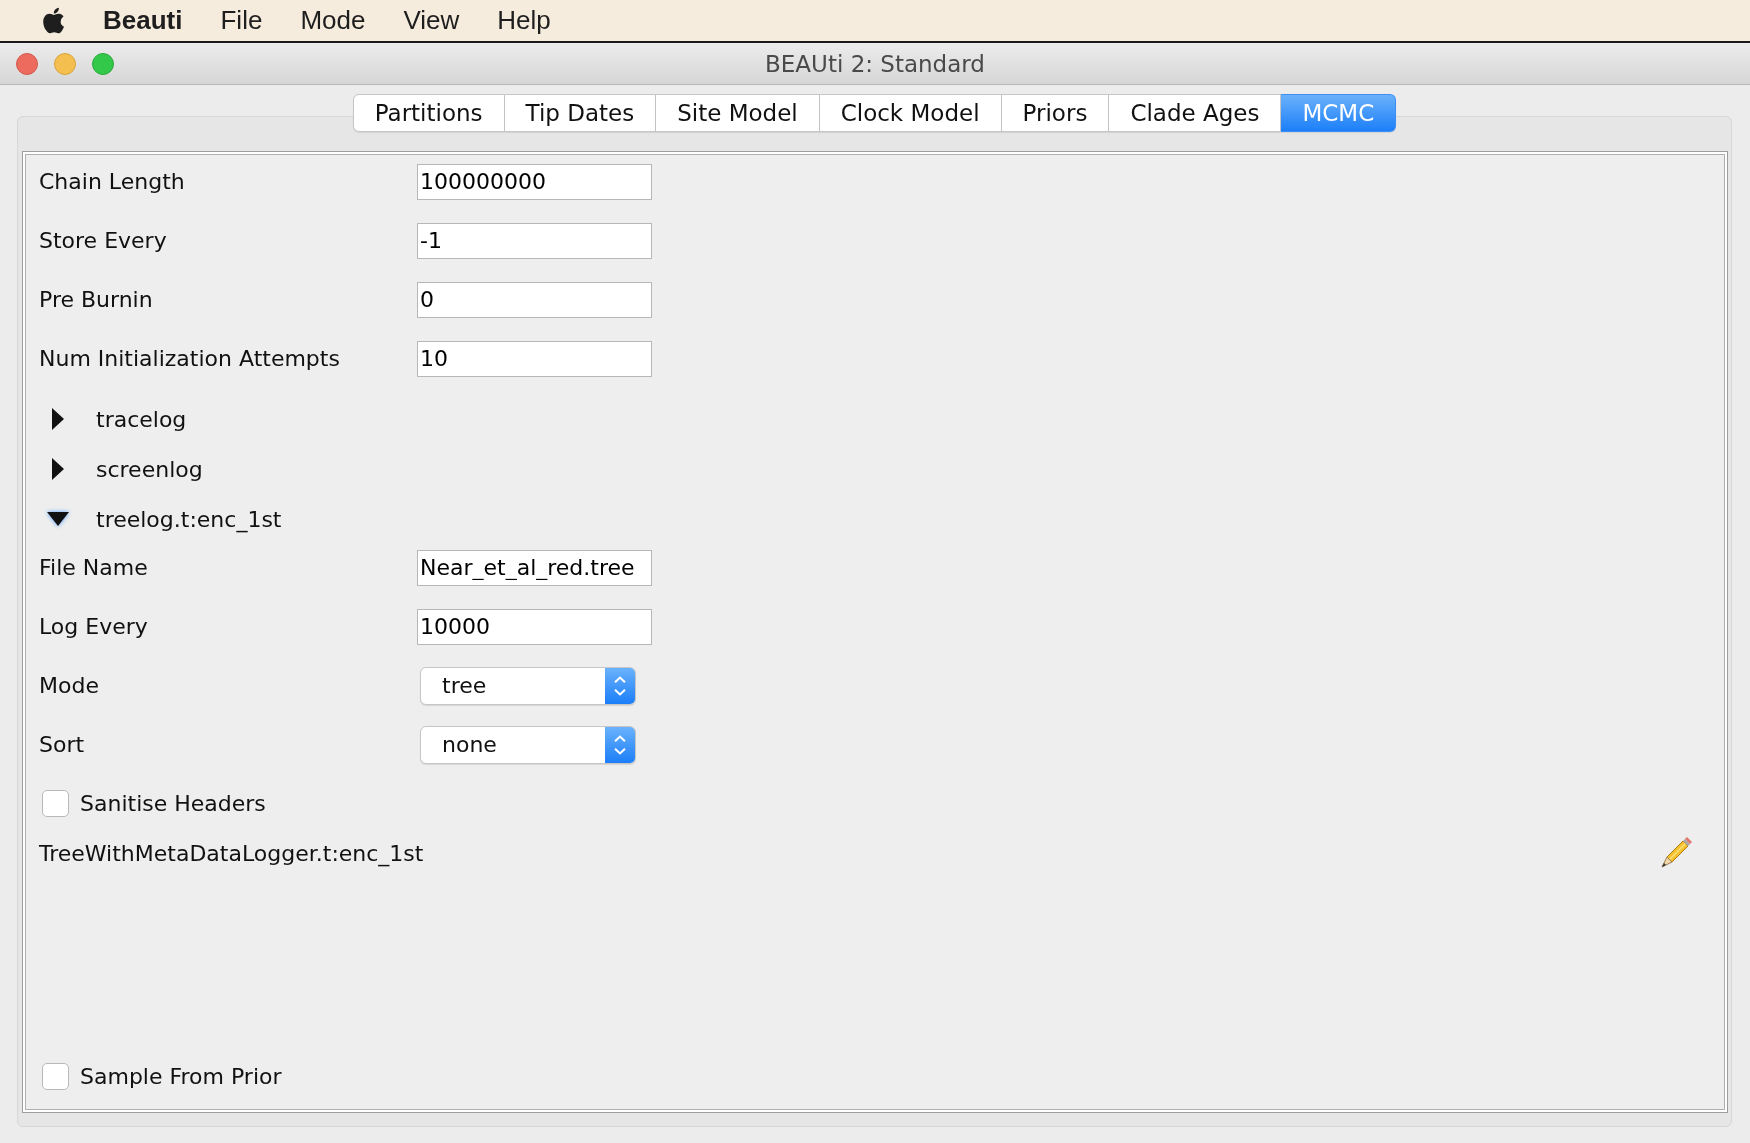  I want to click on dropdown: tree, so click(528, 685).